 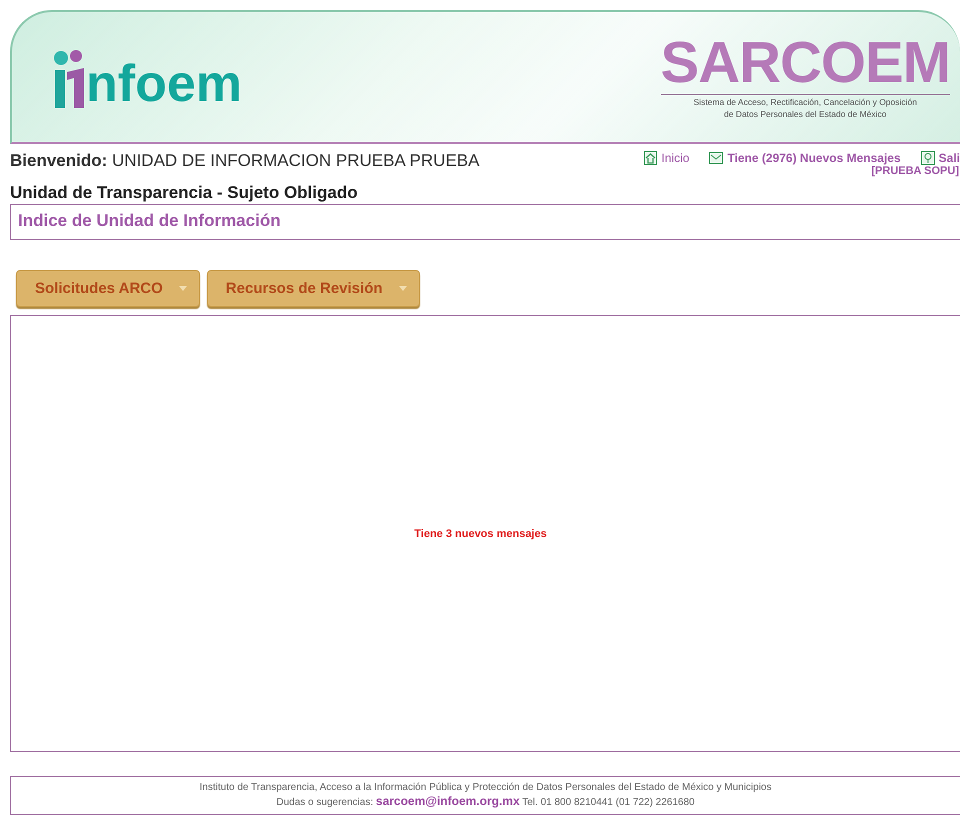 What do you see at coordinates (485, 802) in the screenshot?
I see `contact-text: Dudas o sugerencias: sarcoem@infoem.org.mx Tel. 01 800 8210441 (01 722) 2261680` at bounding box center [485, 802].